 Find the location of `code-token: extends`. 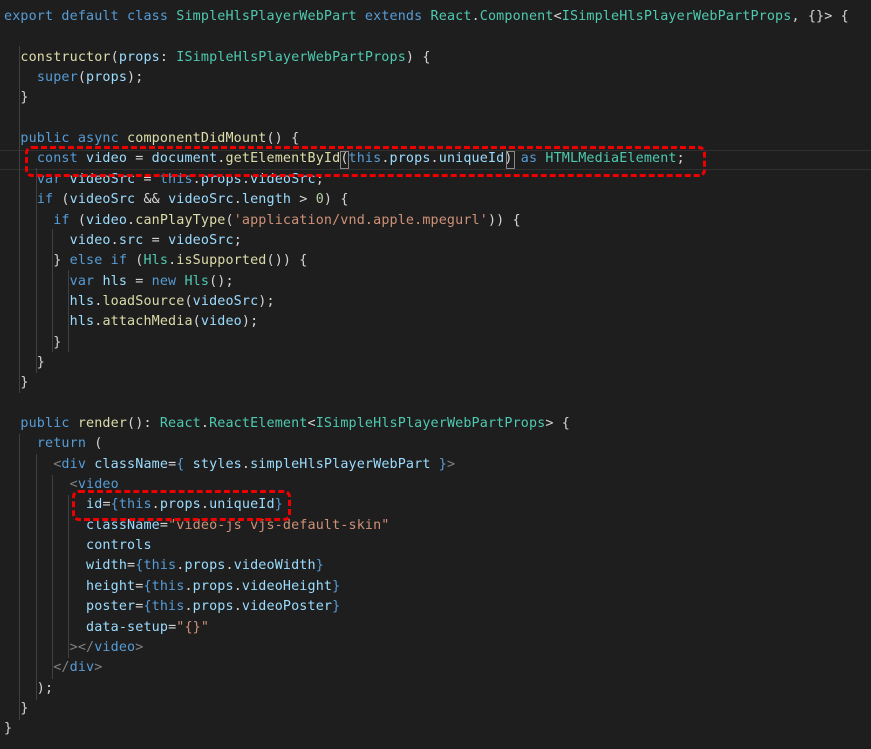

code-token: extends is located at coordinates (393, 16).